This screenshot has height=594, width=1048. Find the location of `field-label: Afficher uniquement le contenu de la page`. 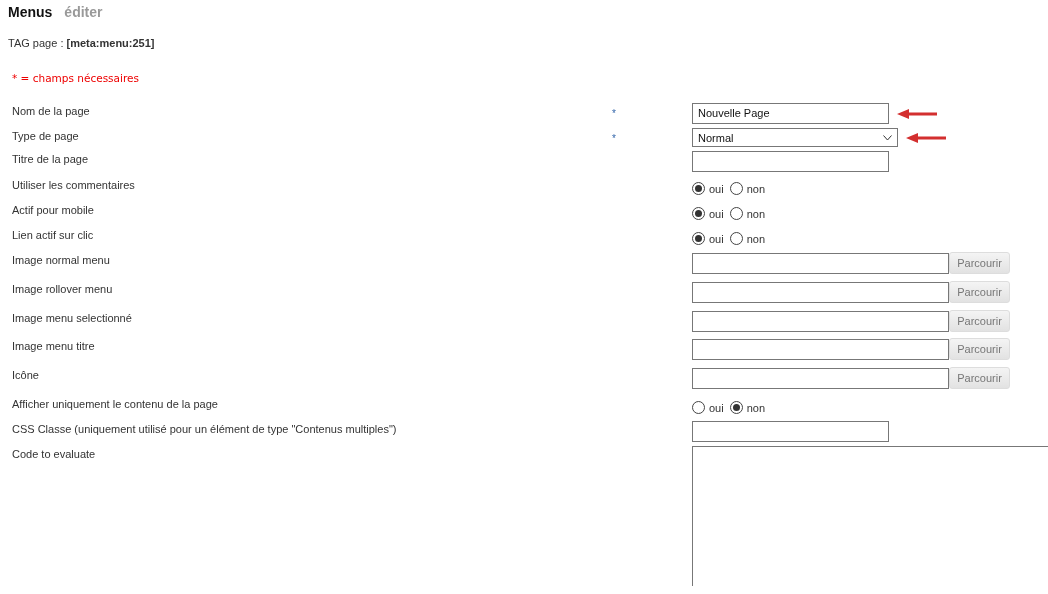

field-label: Afficher uniquement le contenu de la page is located at coordinates (115, 403).